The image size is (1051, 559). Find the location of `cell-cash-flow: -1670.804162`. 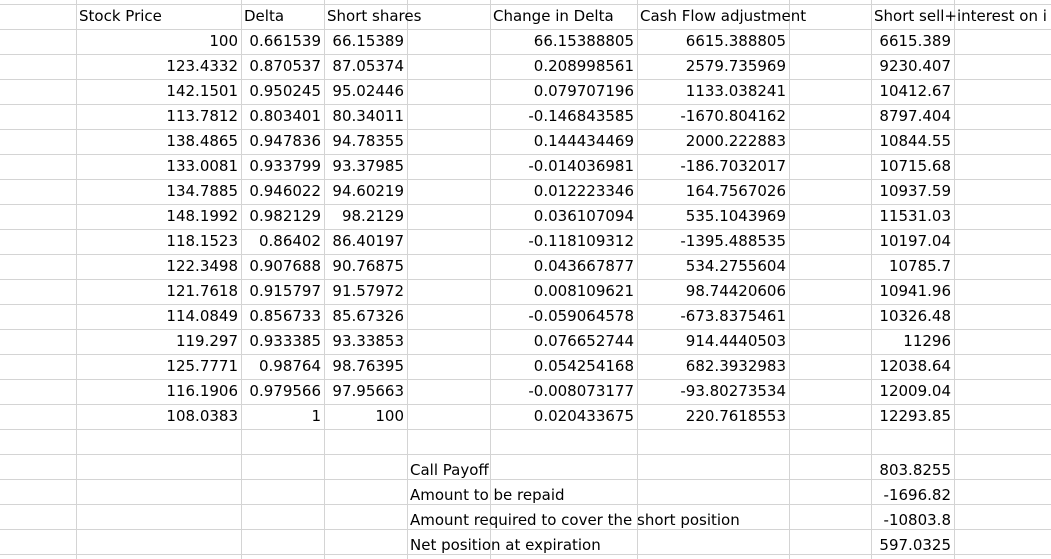

cell-cash-flow: -1670.804162 is located at coordinates (713, 116).